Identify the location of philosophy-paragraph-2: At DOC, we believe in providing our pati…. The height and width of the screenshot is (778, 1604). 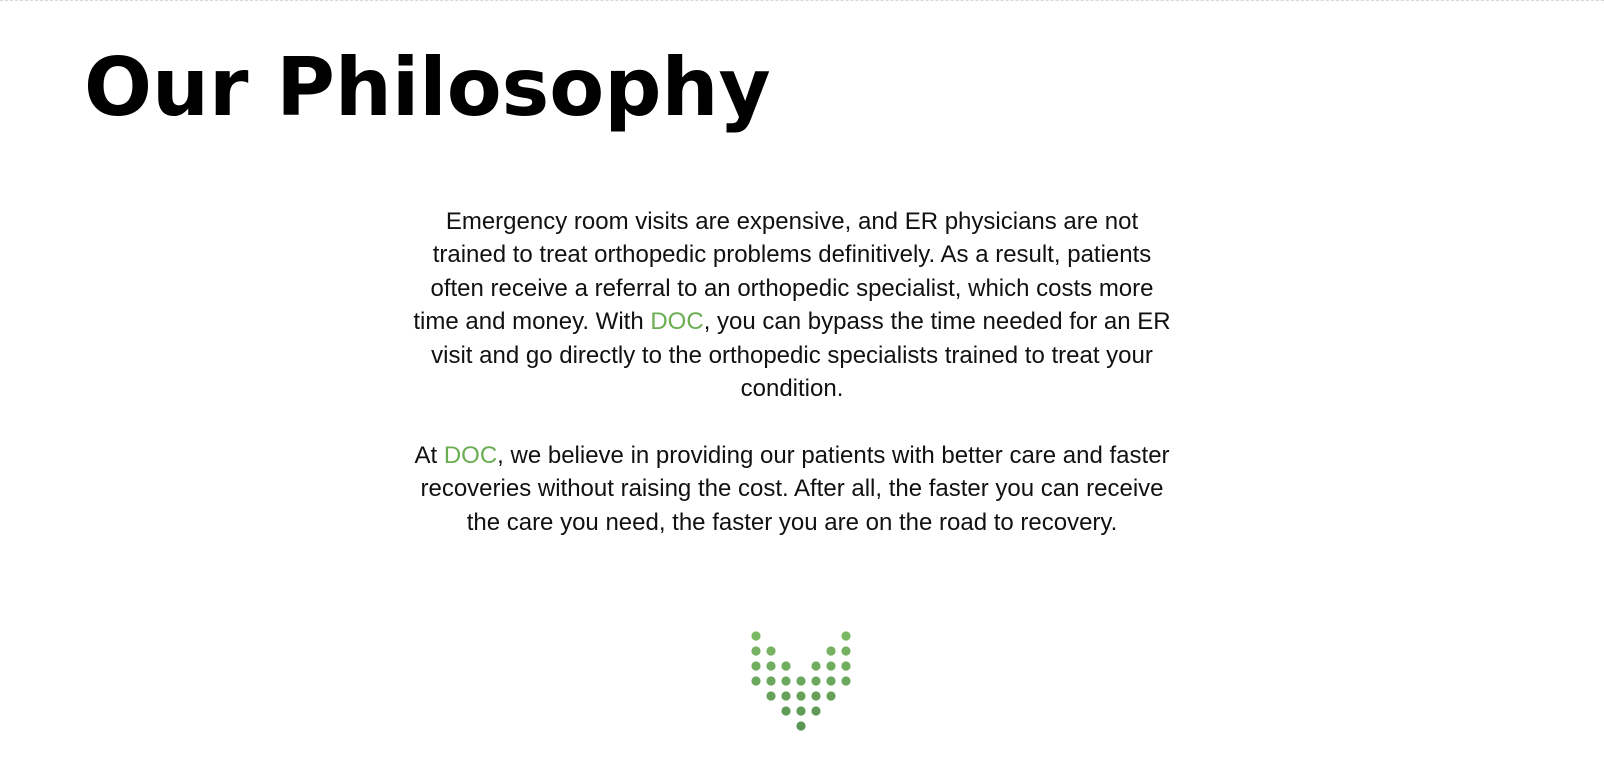
(792, 489).